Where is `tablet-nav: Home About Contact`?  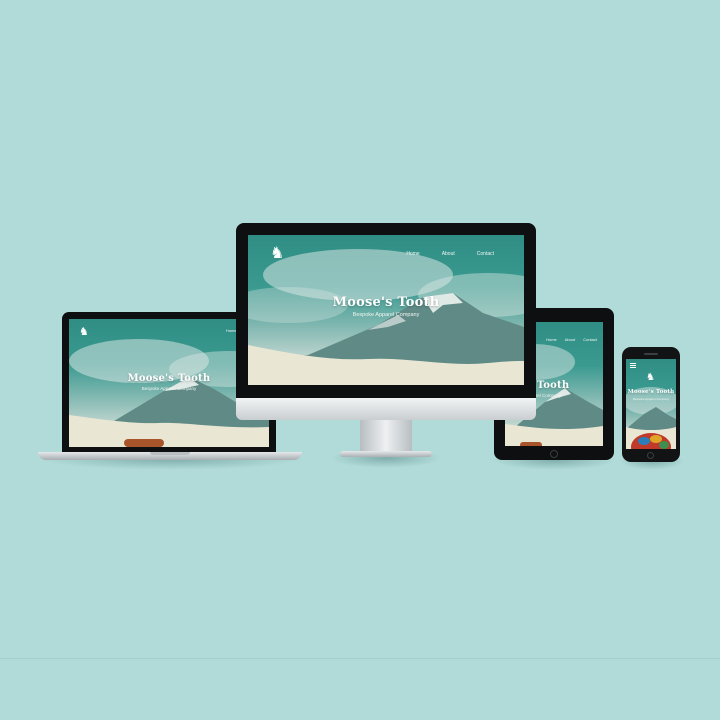 tablet-nav: Home About Contact is located at coordinates (571, 339).